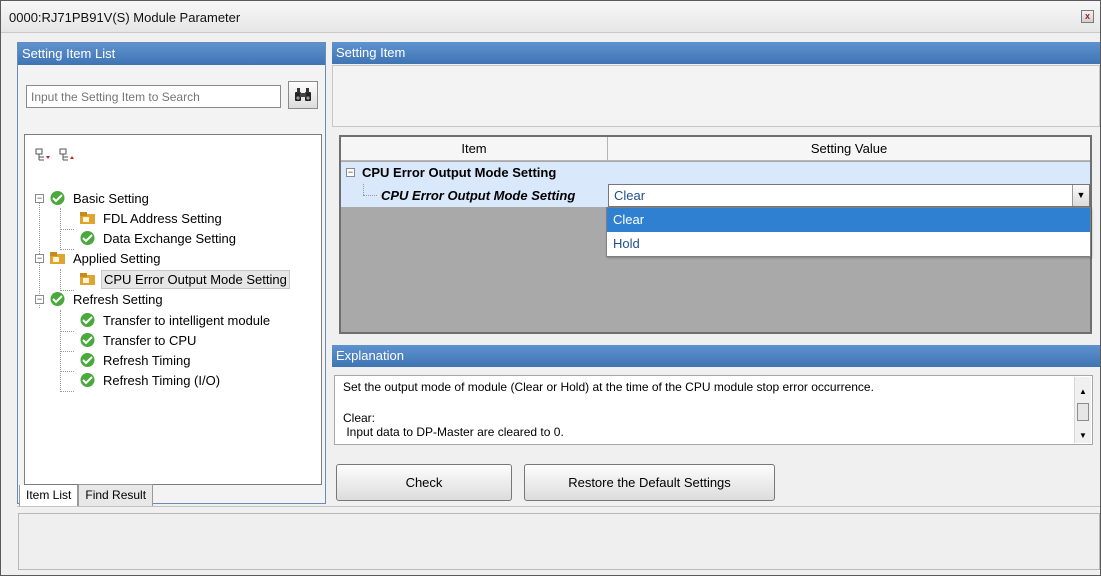  Describe the element at coordinates (550, 17) in the screenshot. I see `title-bar: 0000:RJ71PB91V(S) Module Parameter x` at that location.